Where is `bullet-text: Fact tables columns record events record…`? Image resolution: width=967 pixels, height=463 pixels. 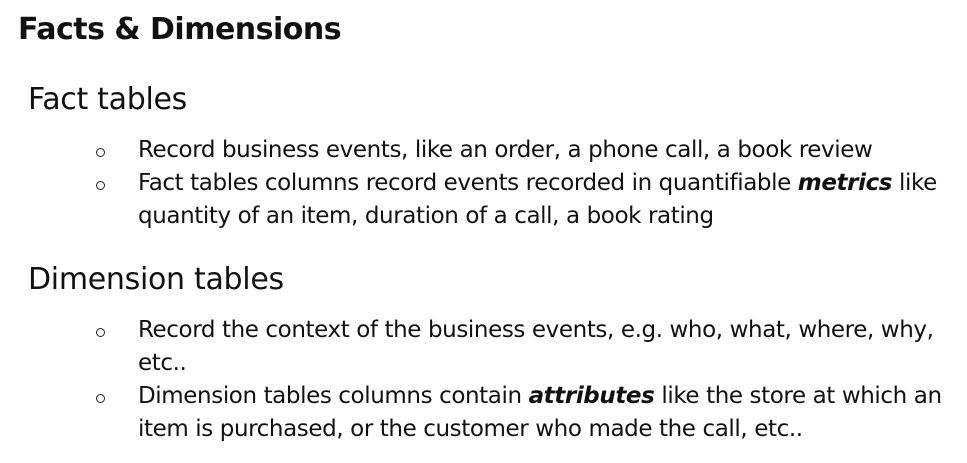 bullet-text: Fact tables columns record events record… is located at coordinates (468, 183).